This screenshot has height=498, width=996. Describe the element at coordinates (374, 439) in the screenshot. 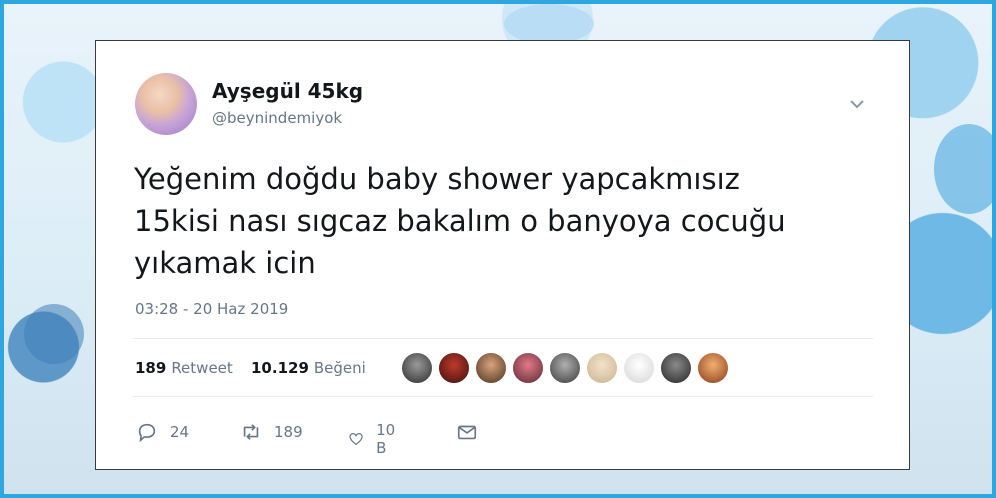

I see `like-button: 10 B` at that location.